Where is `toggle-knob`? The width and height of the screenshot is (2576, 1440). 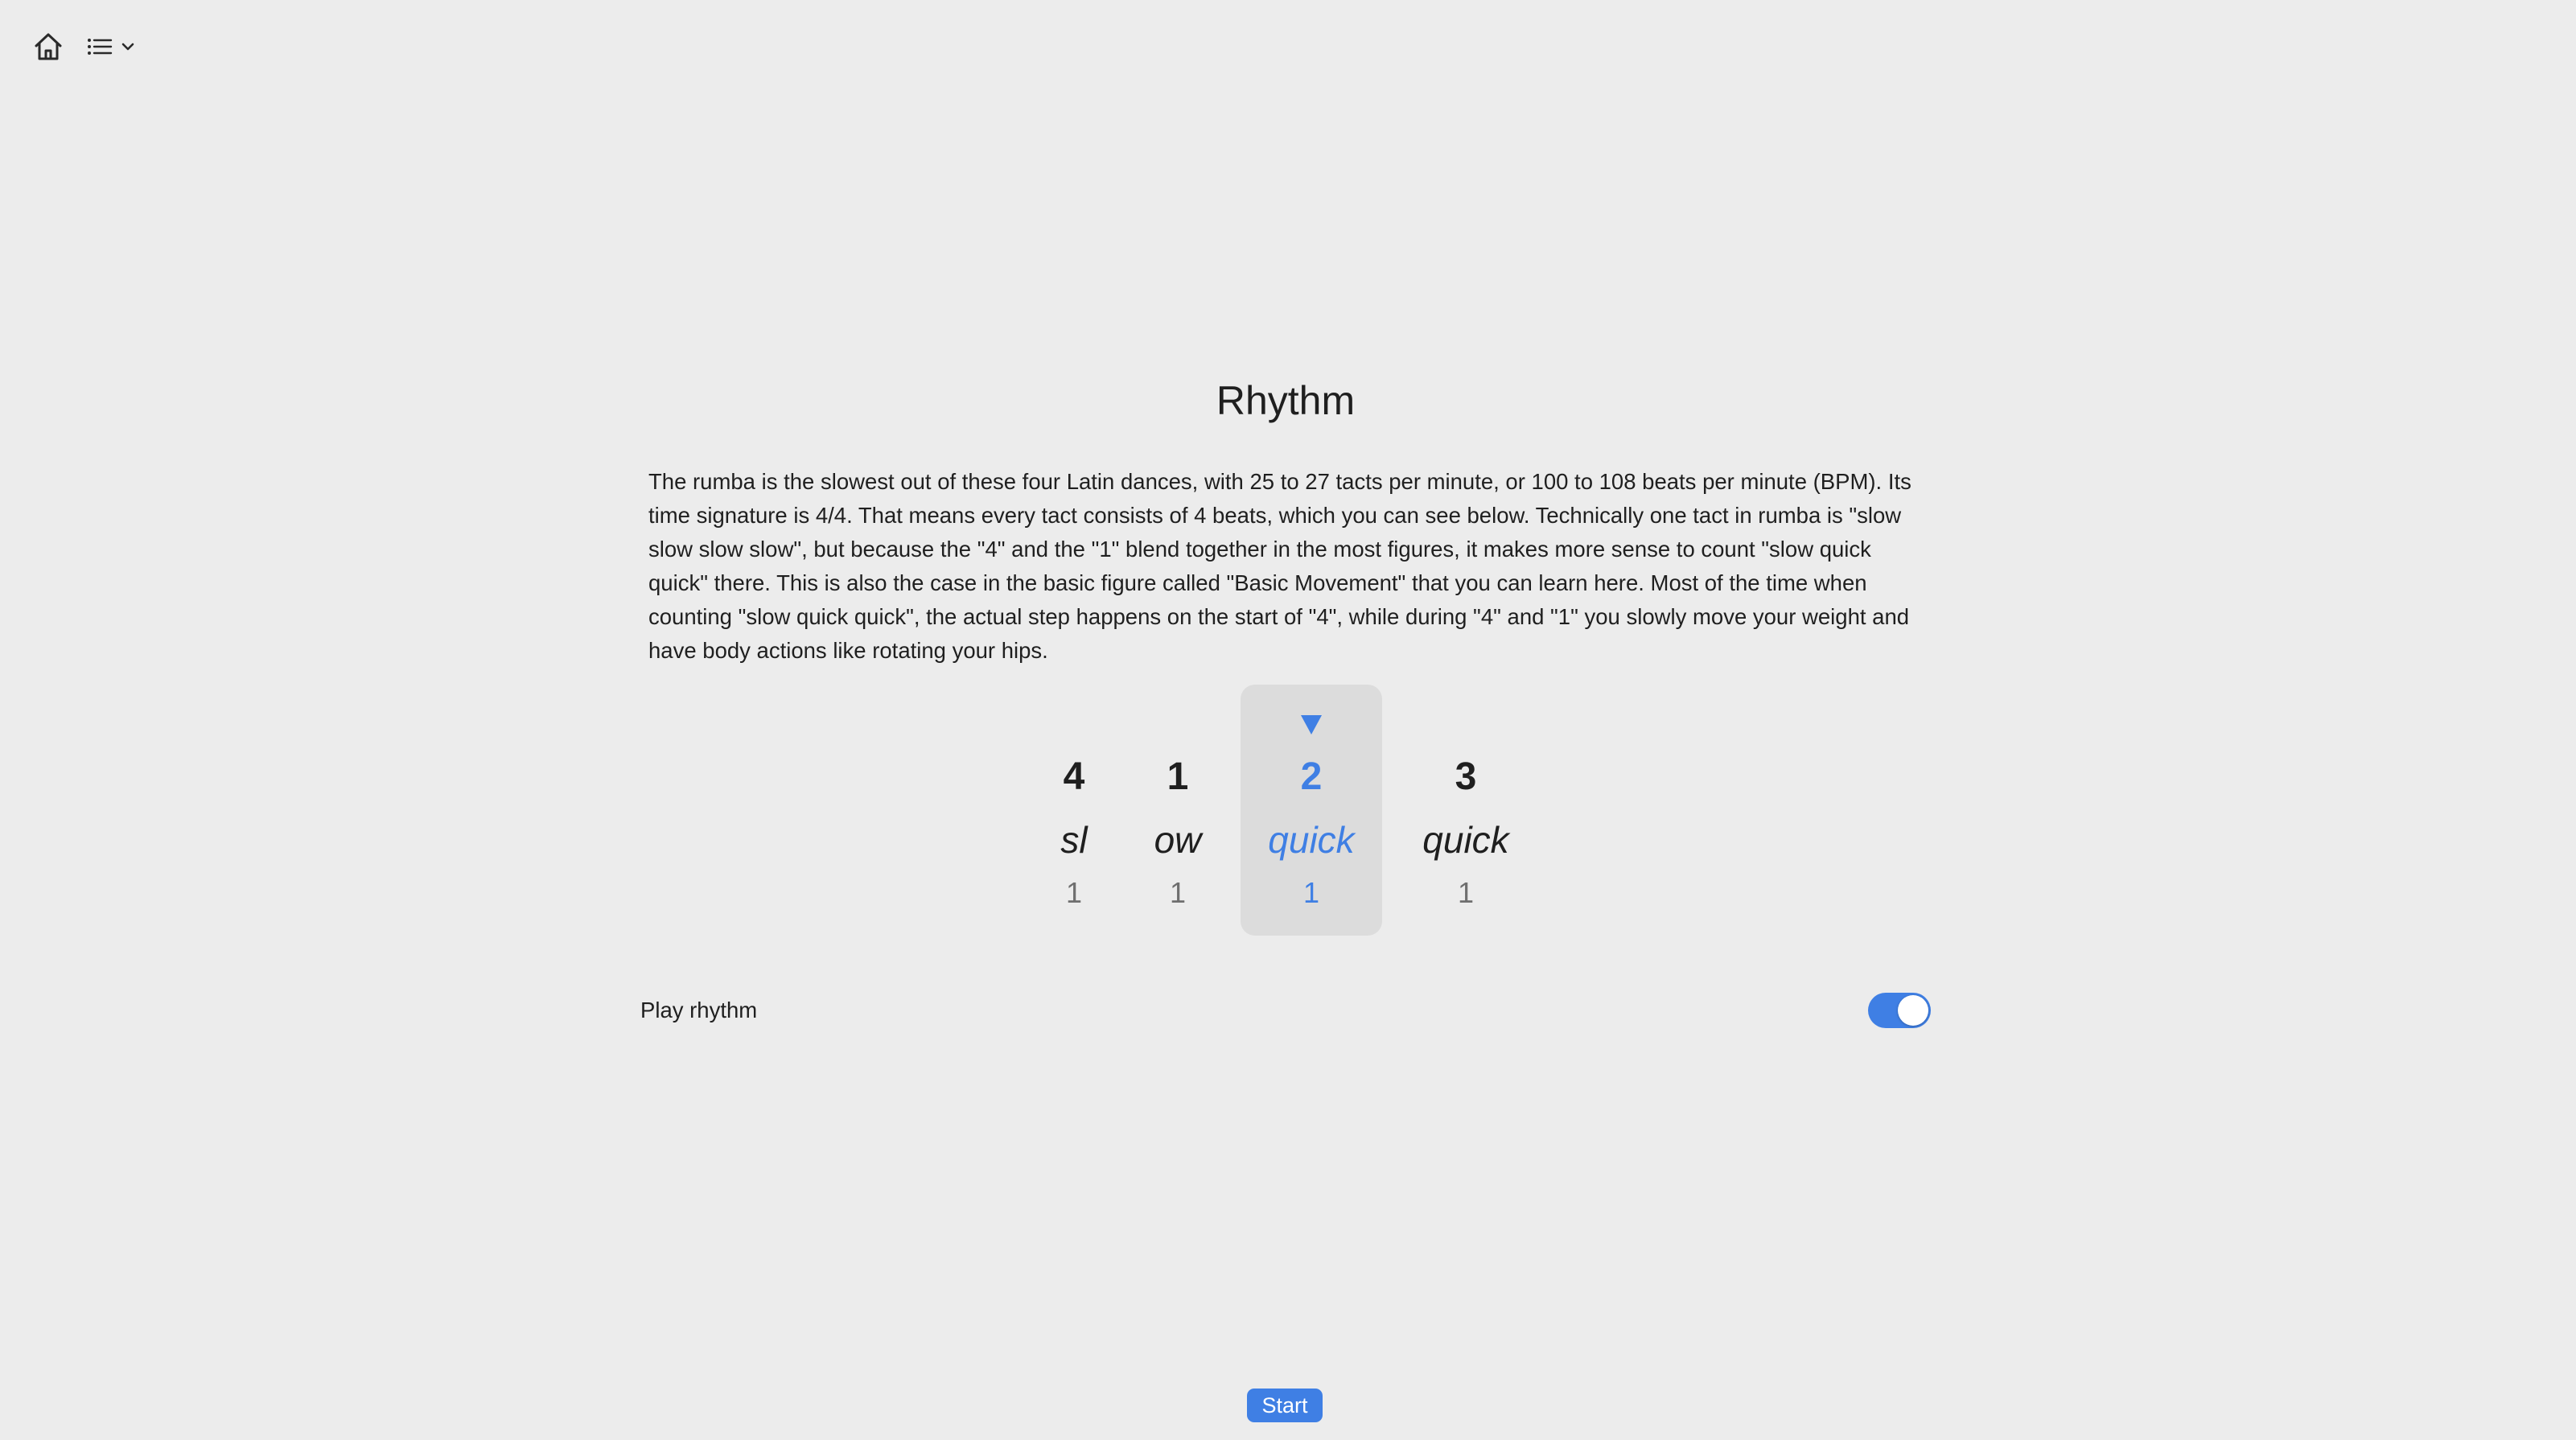 toggle-knob is located at coordinates (1913, 1011).